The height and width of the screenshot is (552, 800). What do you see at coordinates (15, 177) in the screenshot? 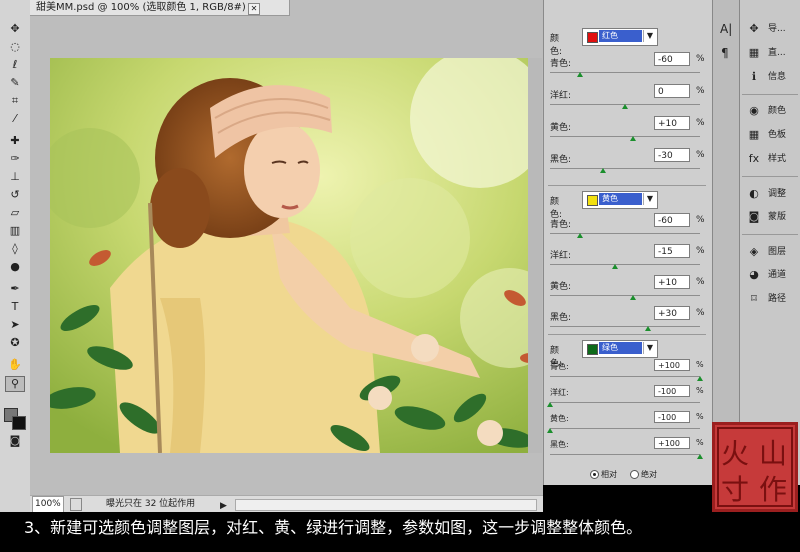
I see `clone-stamp-tool-icon: ⊥` at bounding box center [15, 177].